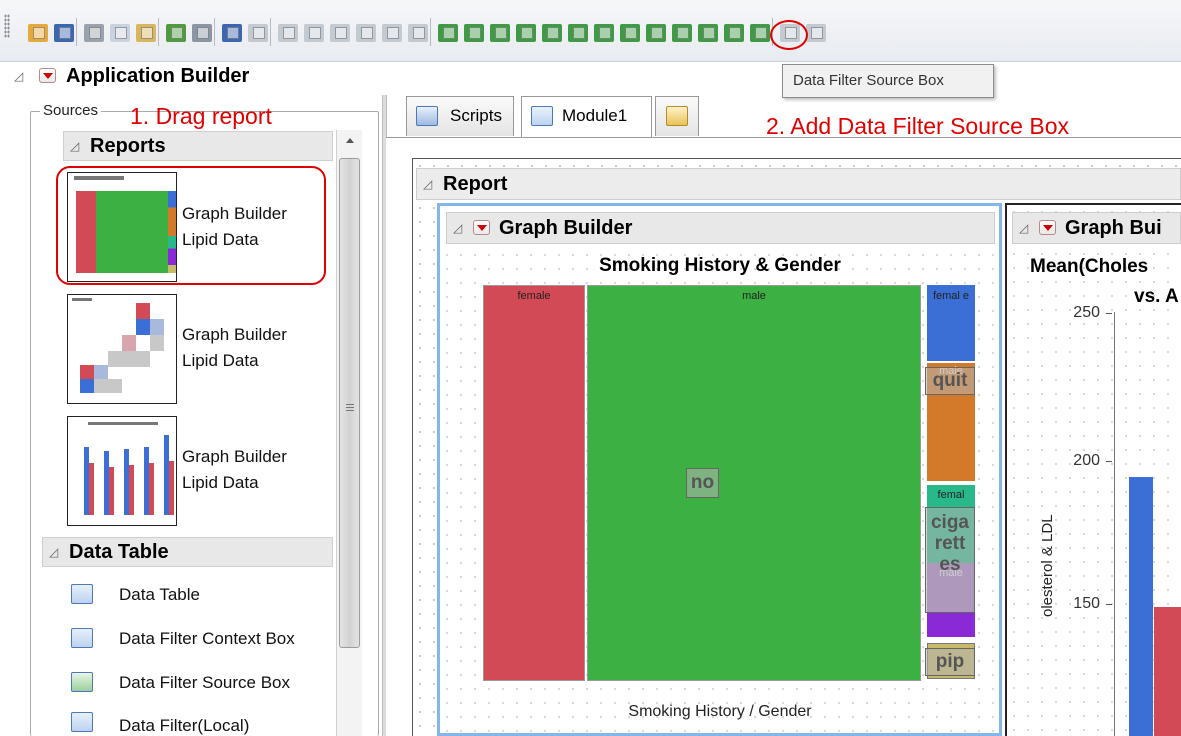 Image resolution: width=1181 pixels, height=736 pixels. I want to click on add-h-splitter-icon, so click(630, 33).